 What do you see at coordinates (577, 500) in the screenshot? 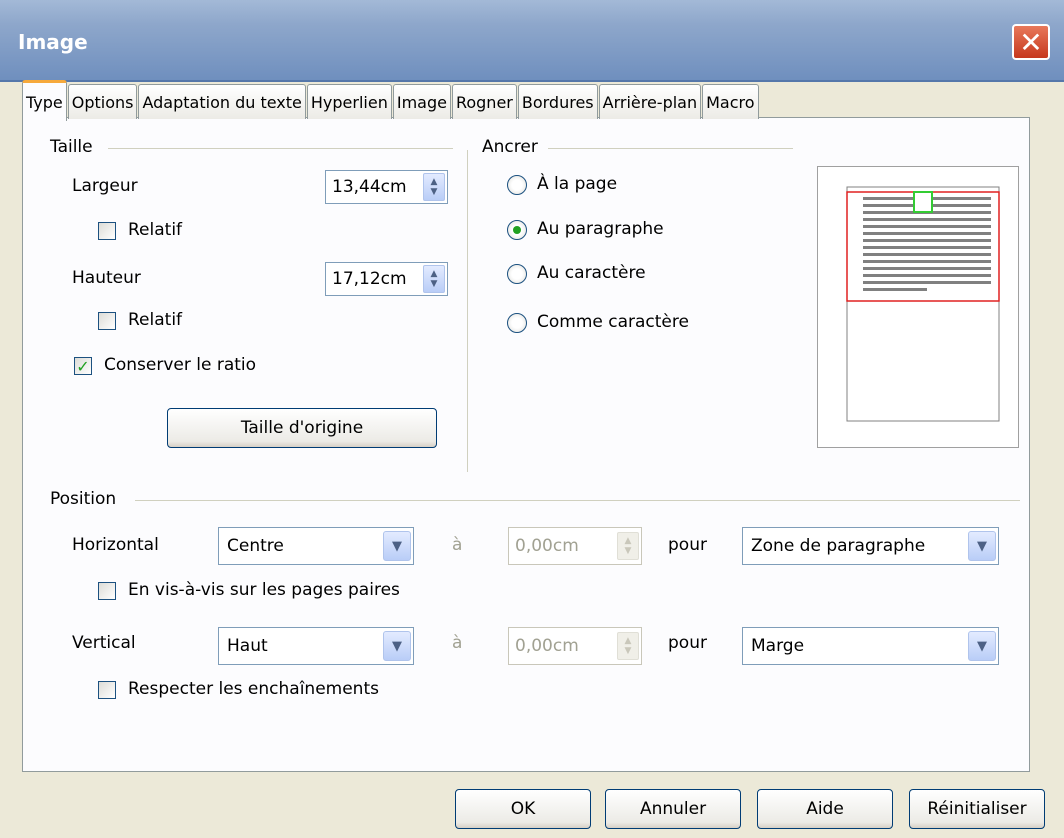
I see `position-group-line` at bounding box center [577, 500].